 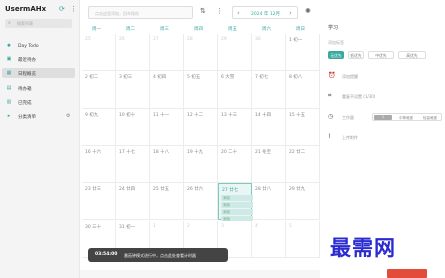 What do you see at coordinates (167, 202) in the screenshot?
I see `calendar-day: 25 廿五` at bounding box center [167, 202].